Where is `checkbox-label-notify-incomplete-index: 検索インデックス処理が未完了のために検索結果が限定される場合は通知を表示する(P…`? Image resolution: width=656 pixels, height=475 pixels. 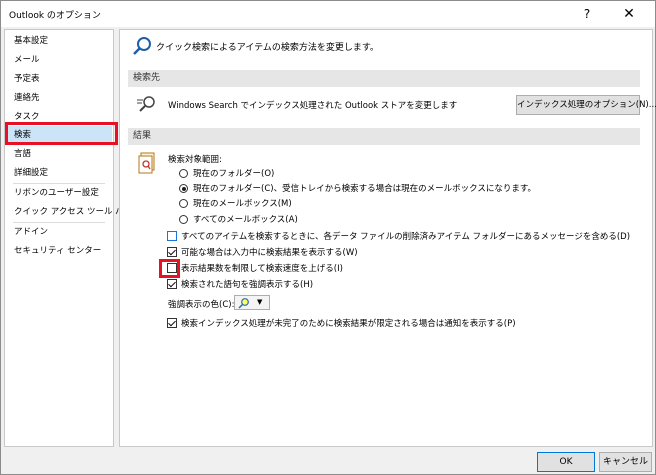
checkbox-label-notify-incomplete-index: 検索インデックス処理が未完了のために検索結果が限定される場合は通知を表示する(P… is located at coordinates (348, 324).